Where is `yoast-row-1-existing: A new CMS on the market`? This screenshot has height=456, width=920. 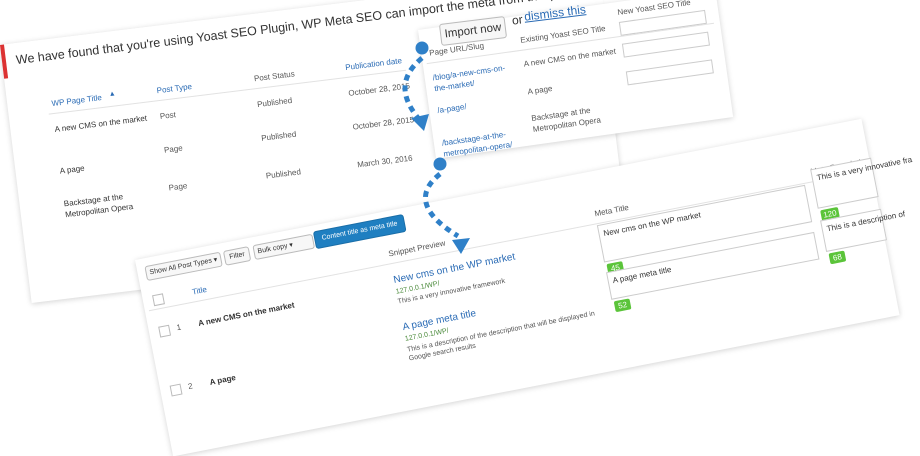 yoast-row-1-existing: A new CMS on the market is located at coordinates (570, 57).